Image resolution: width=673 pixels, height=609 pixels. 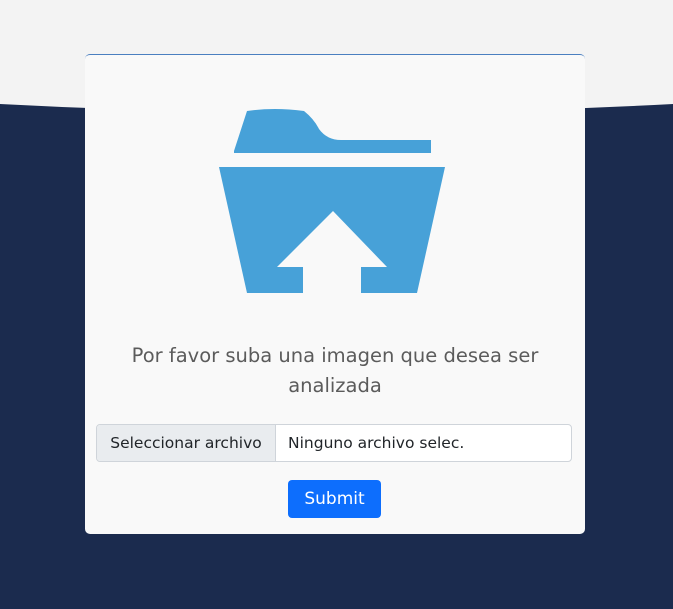 I want to click on submit-button: Submit, so click(x=334, y=499).